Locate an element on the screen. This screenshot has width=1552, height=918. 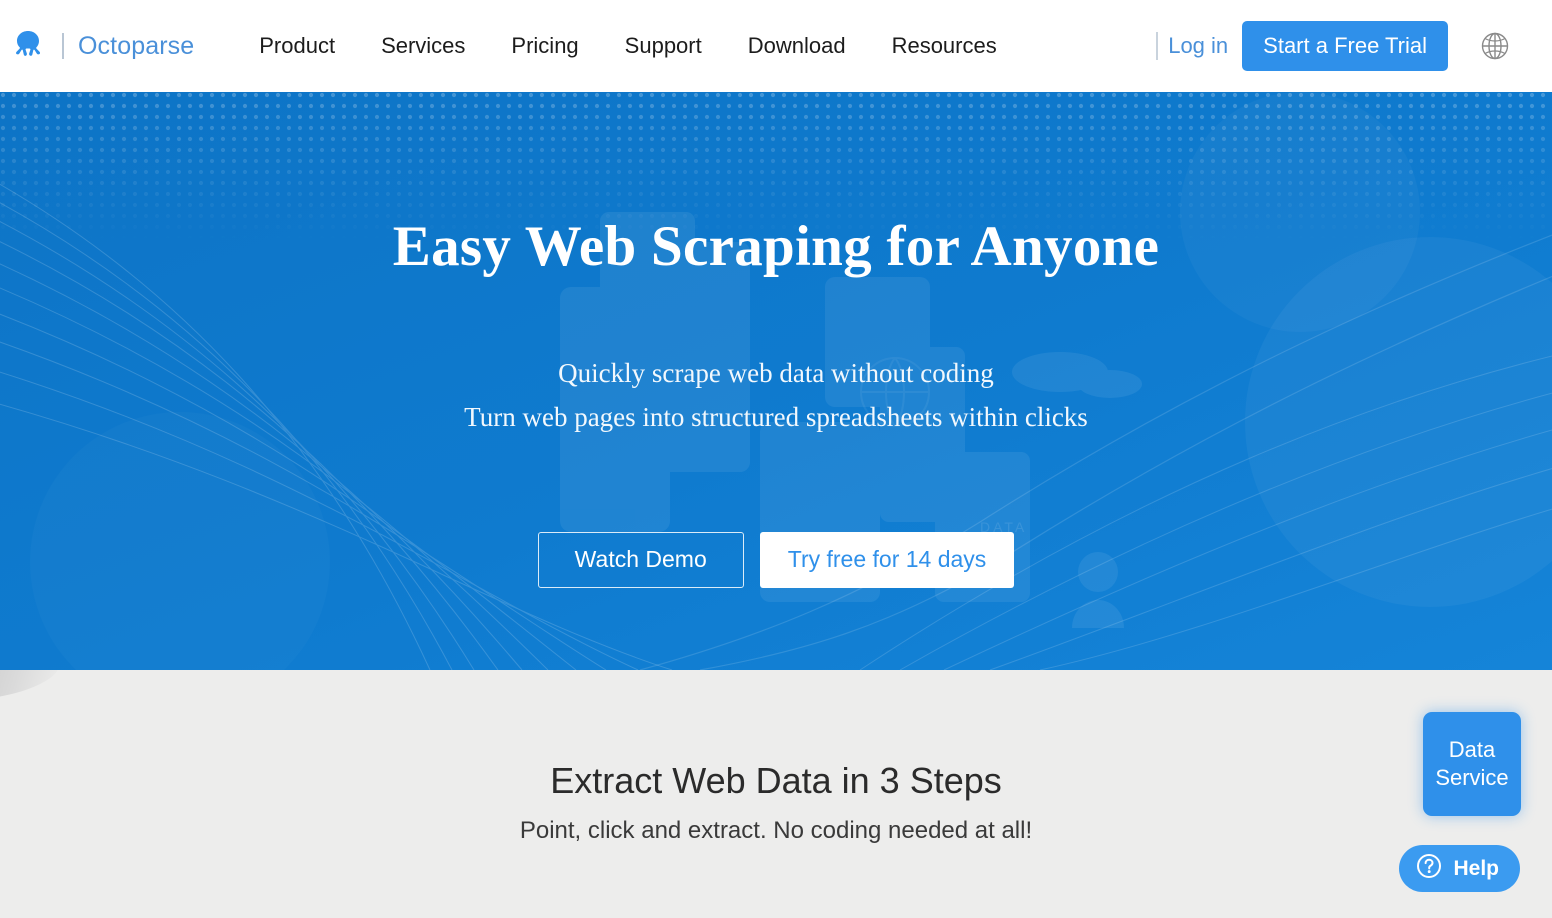
globe-icon is located at coordinates (1495, 46).